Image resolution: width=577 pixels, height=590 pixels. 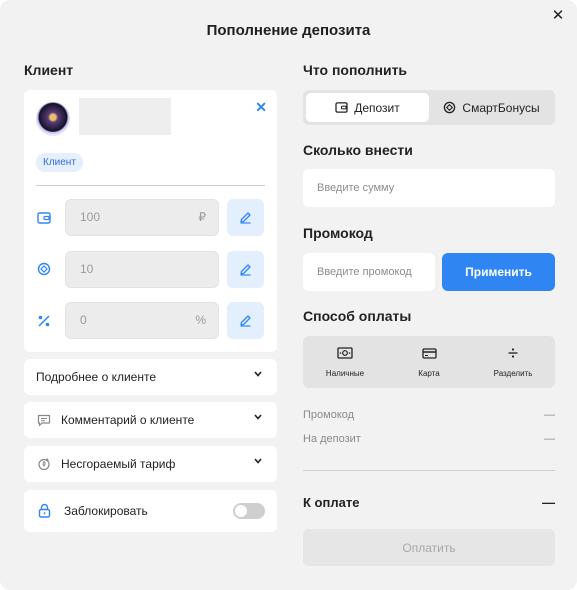 I want to click on payment-methods: Наличные Карта Разделить, so click(x=429, y=362).